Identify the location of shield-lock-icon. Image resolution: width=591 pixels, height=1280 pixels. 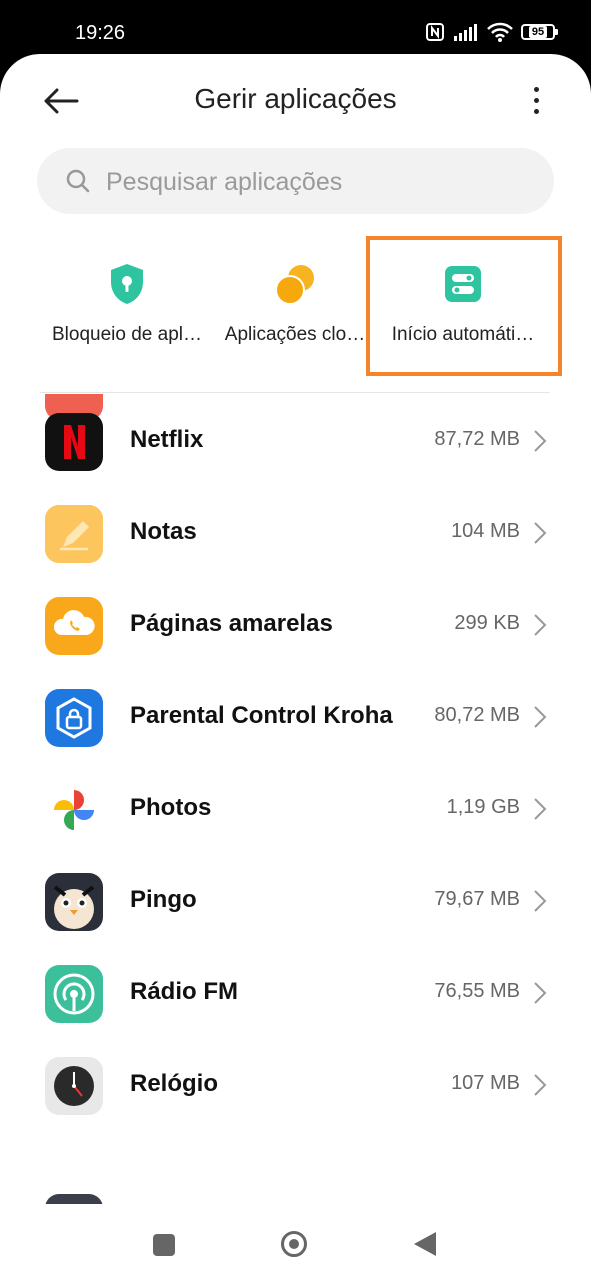
(127, 284).